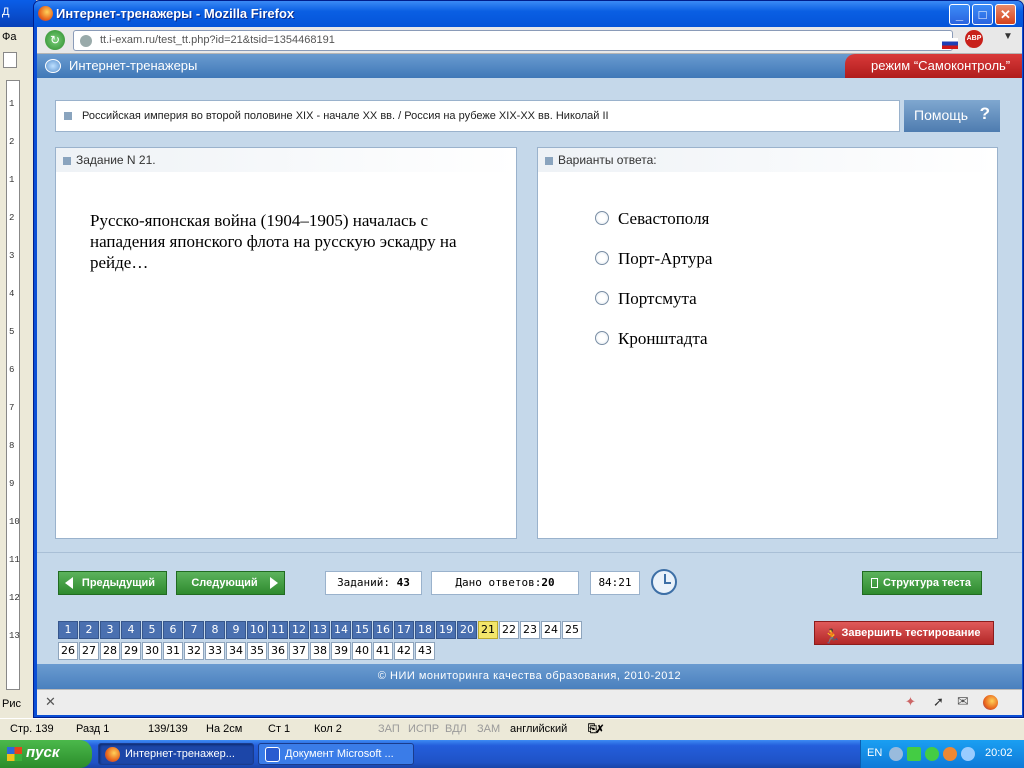  What do you see at coordinates (152, 630) in the screenshot?
I see `question-number-button: 5` at bounding box center [152, 630].